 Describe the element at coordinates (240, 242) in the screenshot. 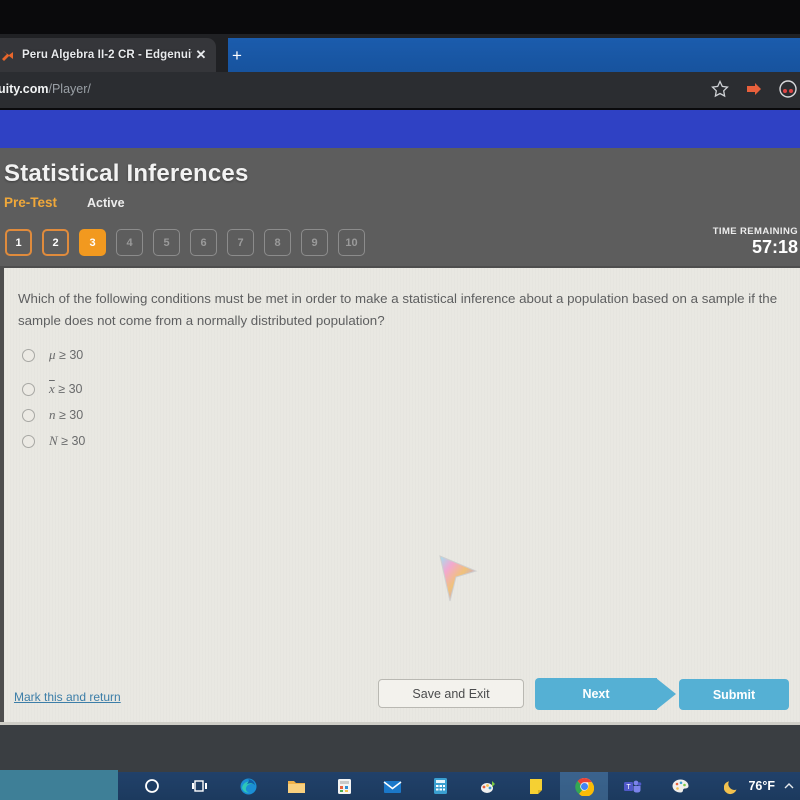

I see `question-number-7: 7` at that location.